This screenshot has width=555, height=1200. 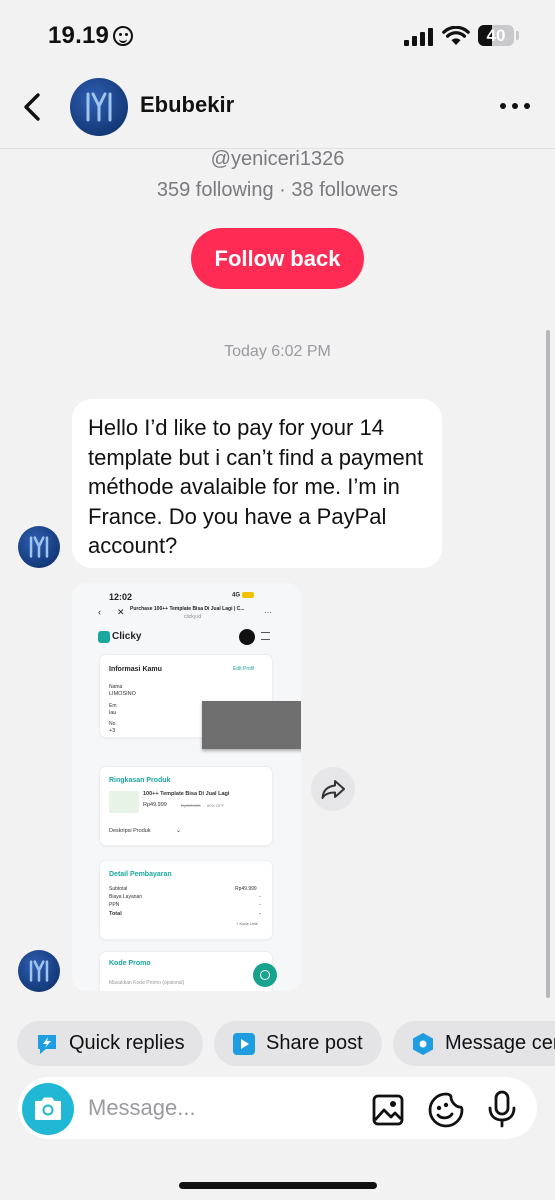 I want to click on chat-contact-name: Ebubekir, so click(x=187, y=105).